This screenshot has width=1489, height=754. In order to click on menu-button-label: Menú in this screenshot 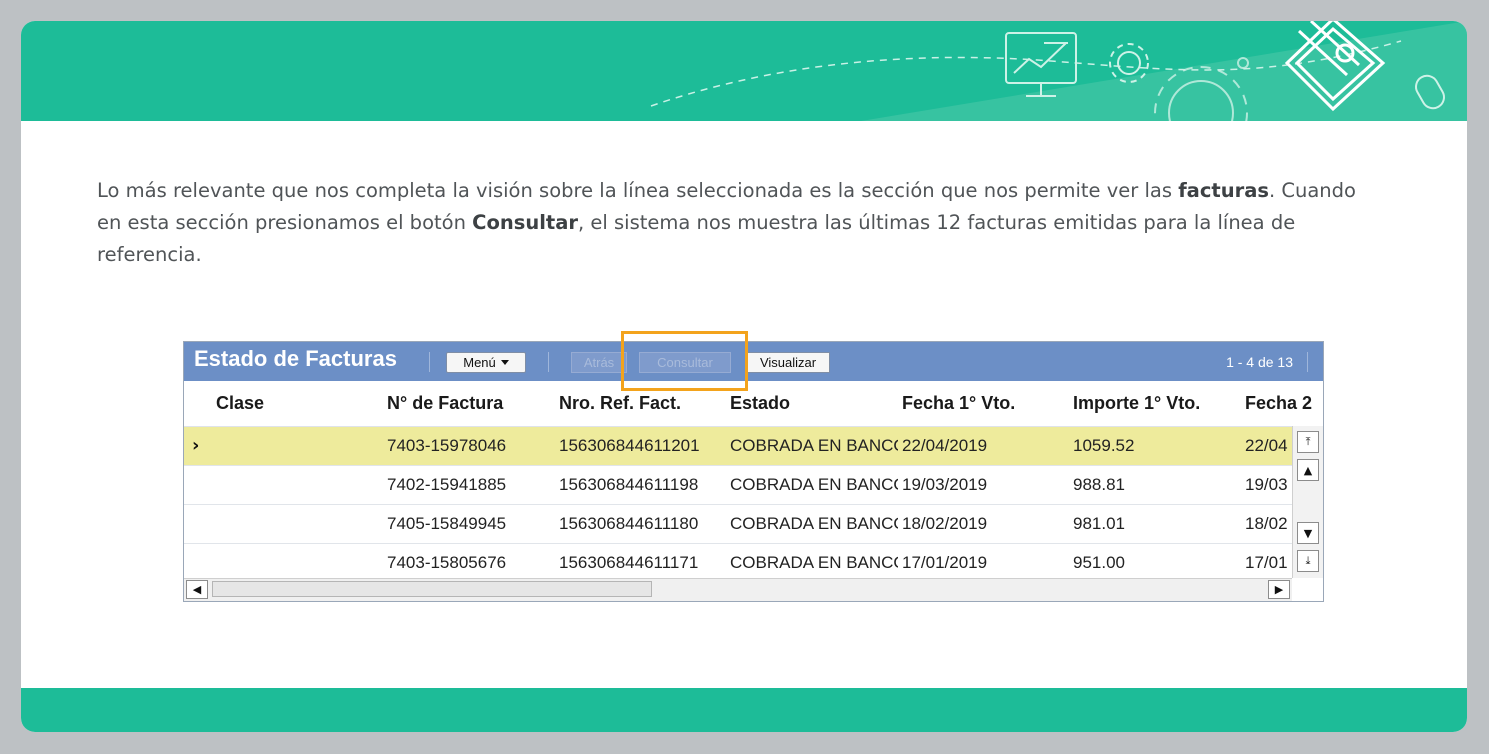, I will do `click(479, 362)`.